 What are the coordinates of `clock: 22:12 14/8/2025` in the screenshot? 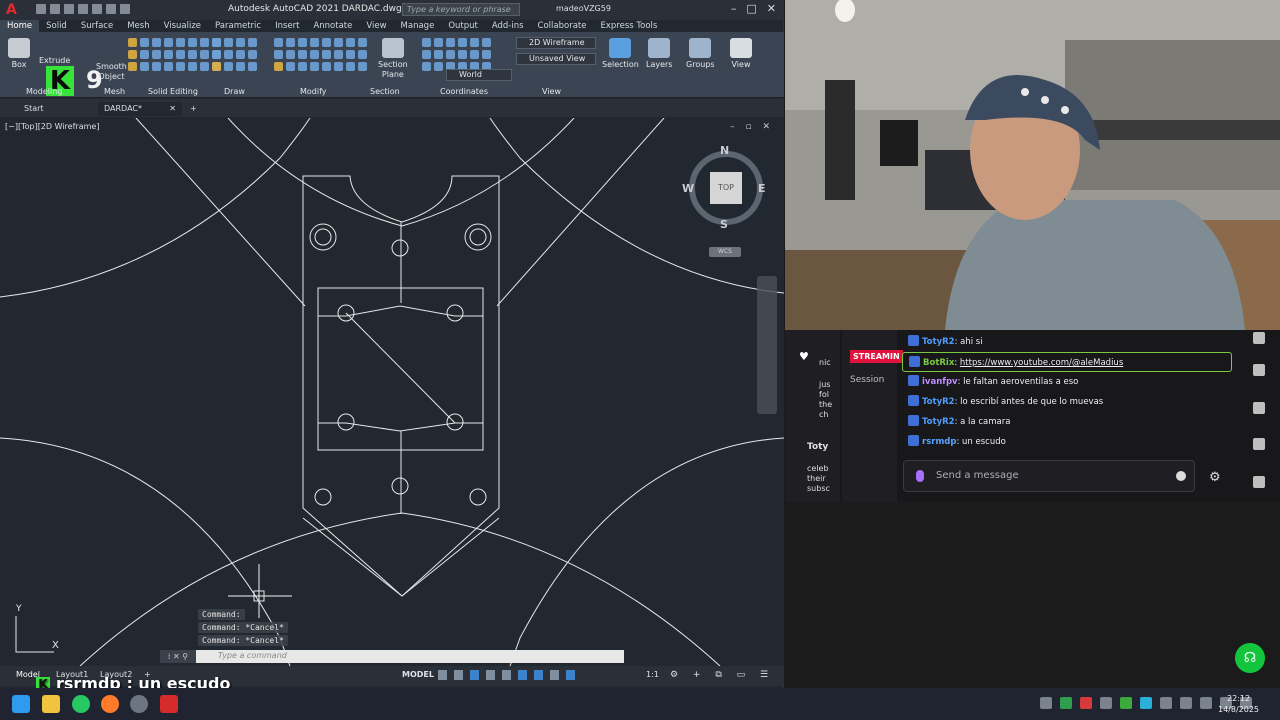 It's located at (1238, 704).